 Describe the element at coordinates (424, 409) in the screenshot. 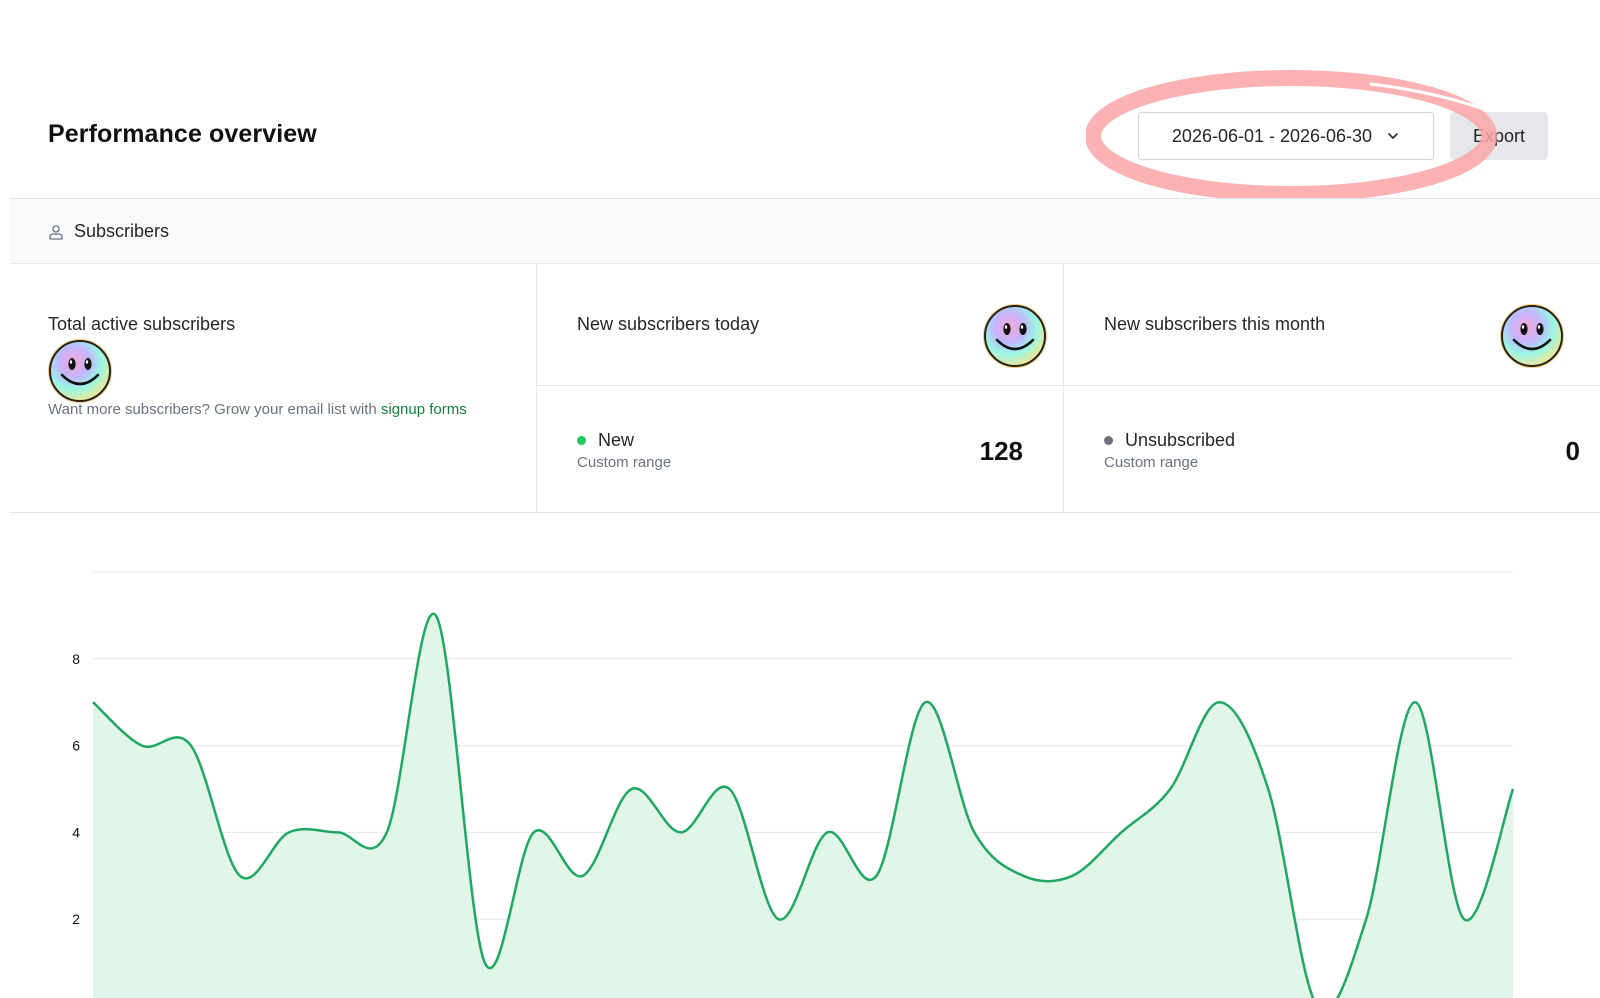

I see `signup-forms-link: signup forms` at that location.